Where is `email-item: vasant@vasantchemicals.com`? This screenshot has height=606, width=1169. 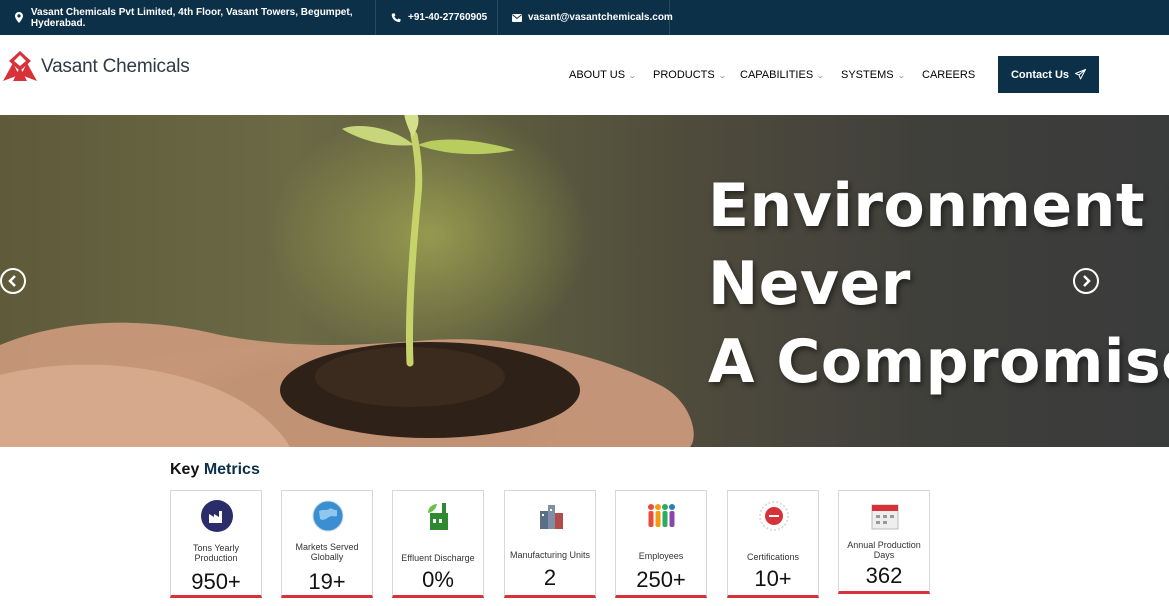 email-item: vasant@vasantchemicals.com is located at coordinates (585, 17).